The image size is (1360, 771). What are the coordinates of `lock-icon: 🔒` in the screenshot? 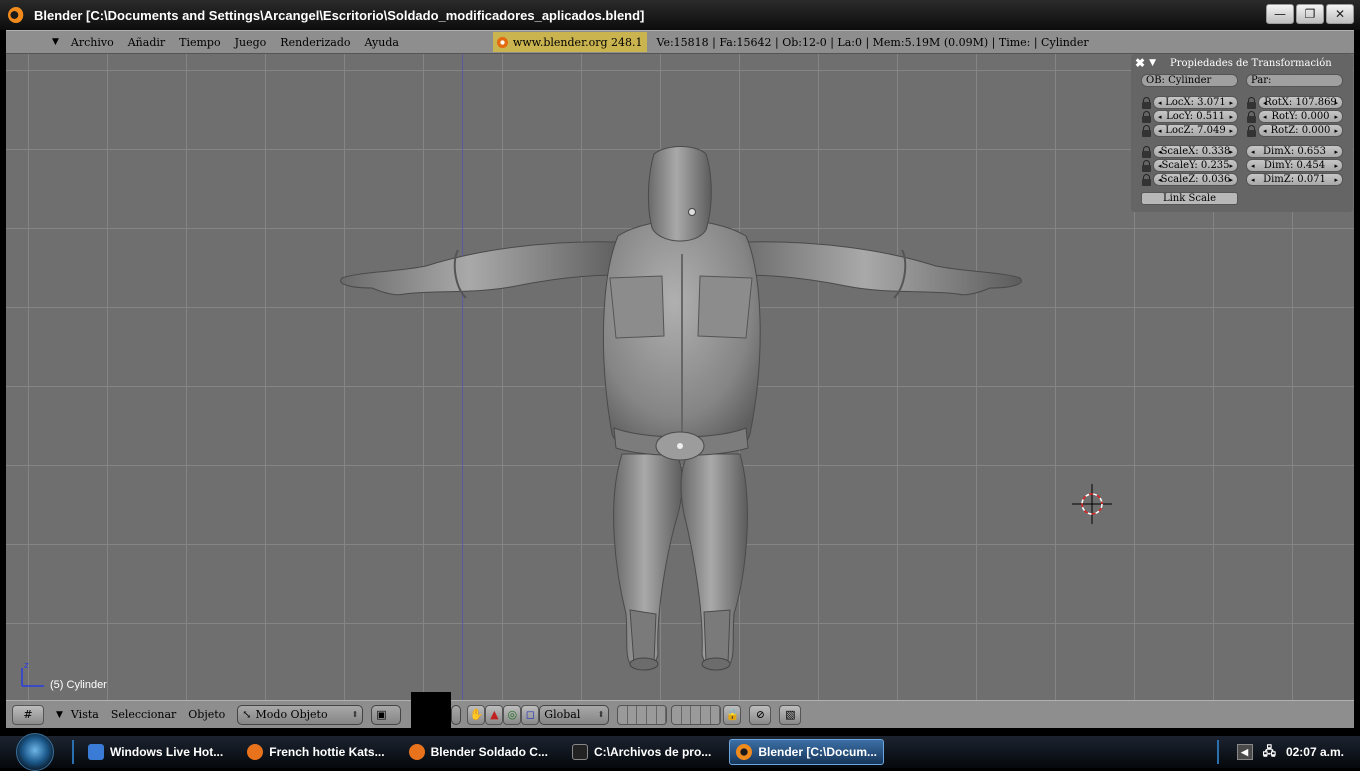 It's located at (732, 714).